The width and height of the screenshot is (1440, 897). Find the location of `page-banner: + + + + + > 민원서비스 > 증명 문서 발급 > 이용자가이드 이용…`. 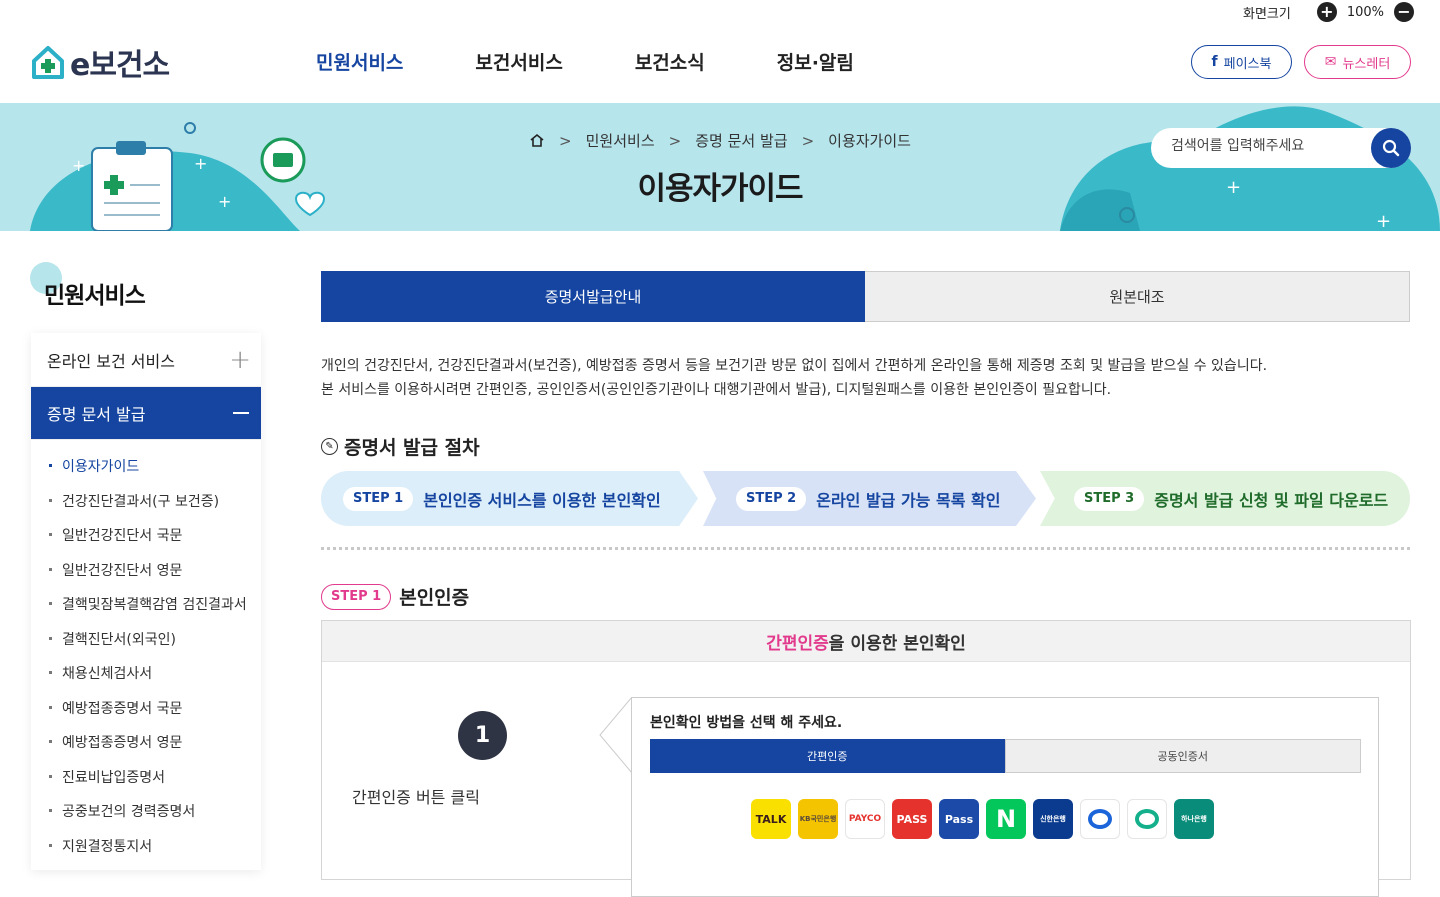

page-banner: + + + + + > 민원서비스 > 증명 문서 발급 > 이용자가이드 이용… is located at coordinates (720, 167).